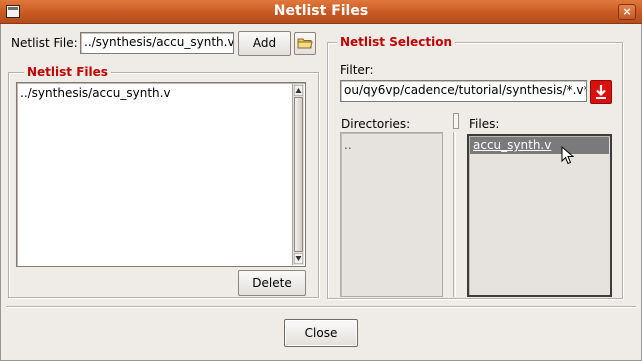 This screenshot has height=361, width=642. Describe the element at coordinates (298, 258) in the screenshot. I see `scroll-down-icon` at that location.